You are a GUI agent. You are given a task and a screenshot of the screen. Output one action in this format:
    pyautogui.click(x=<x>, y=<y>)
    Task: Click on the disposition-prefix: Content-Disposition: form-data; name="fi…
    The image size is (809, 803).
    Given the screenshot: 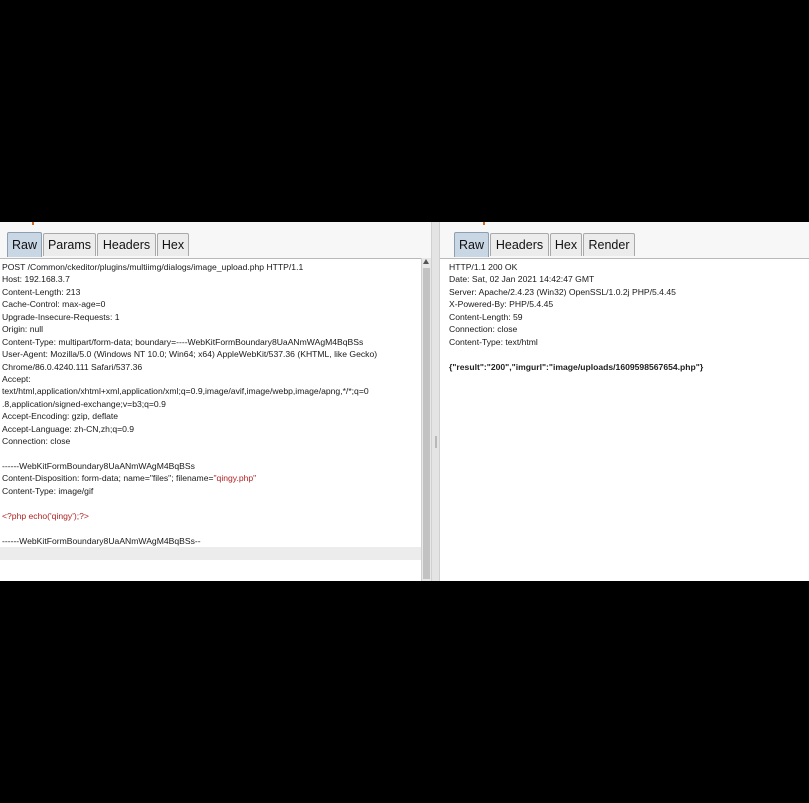 What is the action you would take?
    pyautogui.click(x=108, y=478)
    